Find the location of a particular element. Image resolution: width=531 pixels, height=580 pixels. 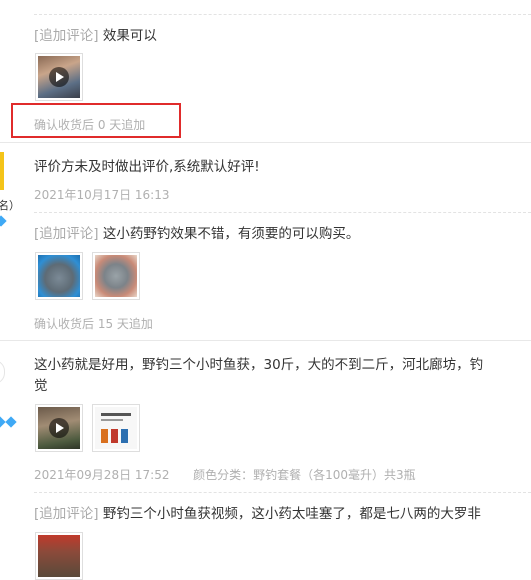

followup-comment: [追加评论] 野钓三个小时鱼获视频，这小药太哇塞了，都是七八两的大罗非 is located at coordinates (257, 512).